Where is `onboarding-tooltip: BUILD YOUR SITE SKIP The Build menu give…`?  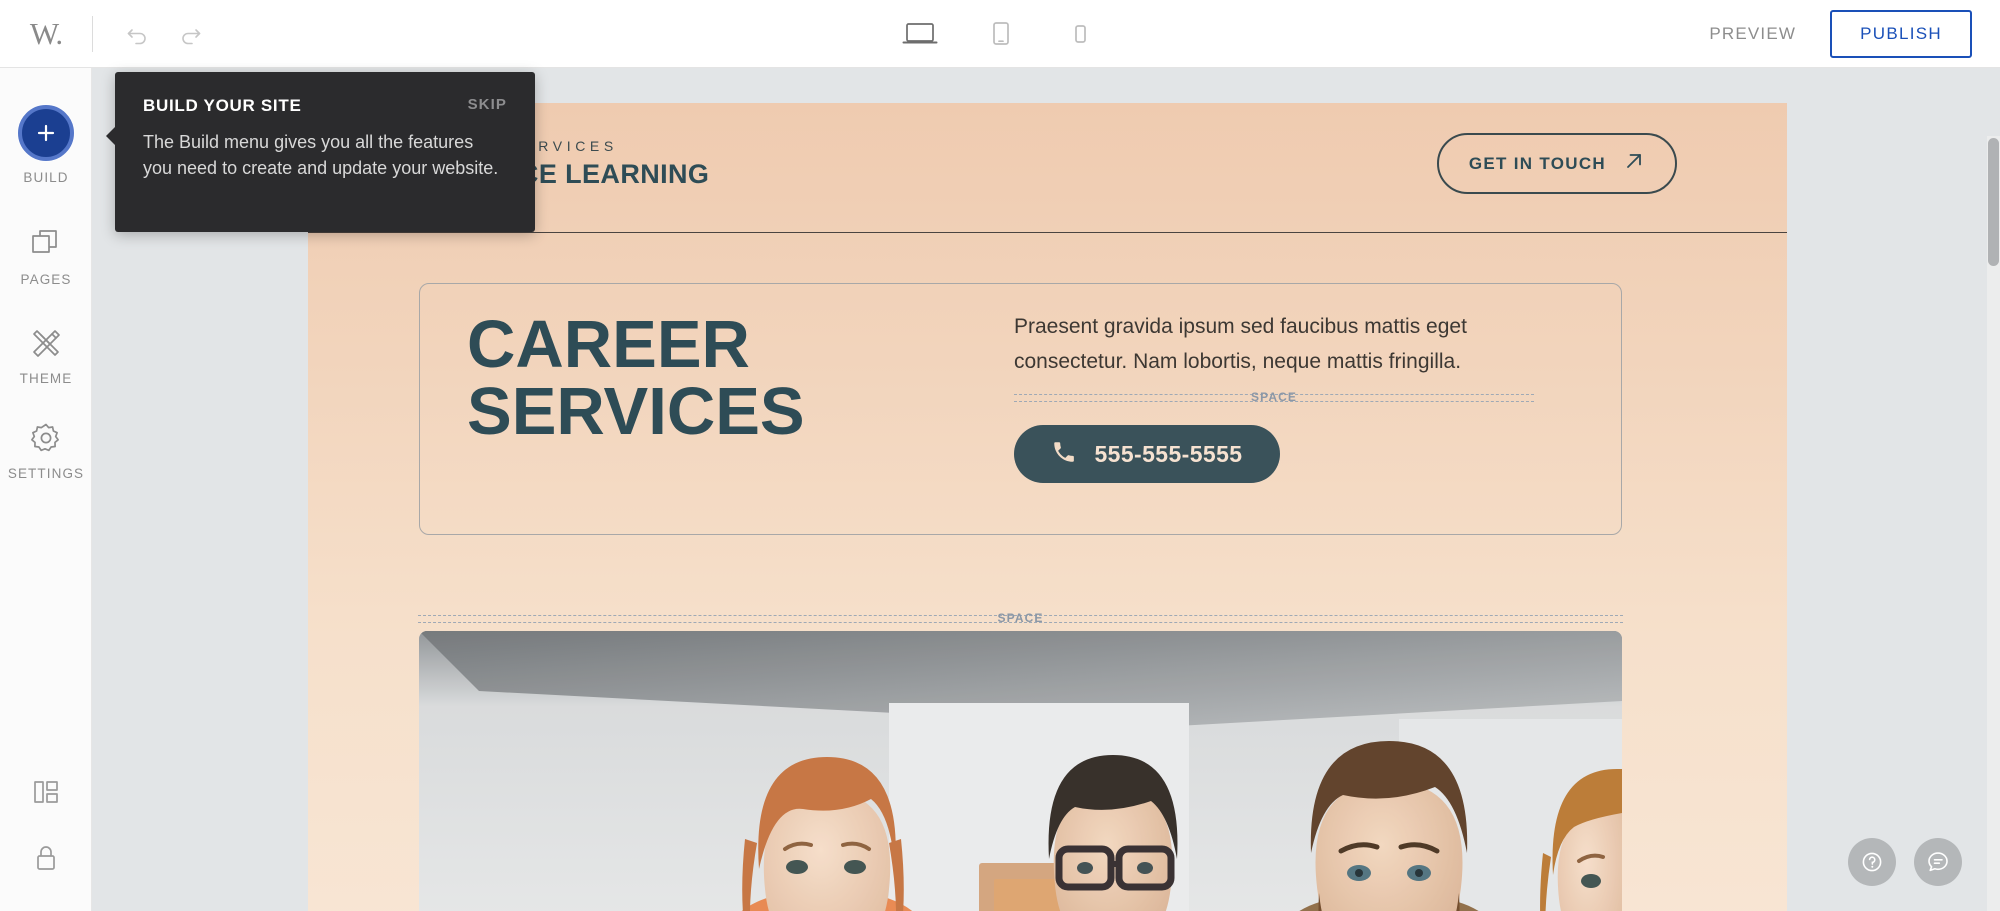
onboarding-tooltip: BUILD YOUR SITE SKIP The Build menu give… is located at coordinates (320, 152).